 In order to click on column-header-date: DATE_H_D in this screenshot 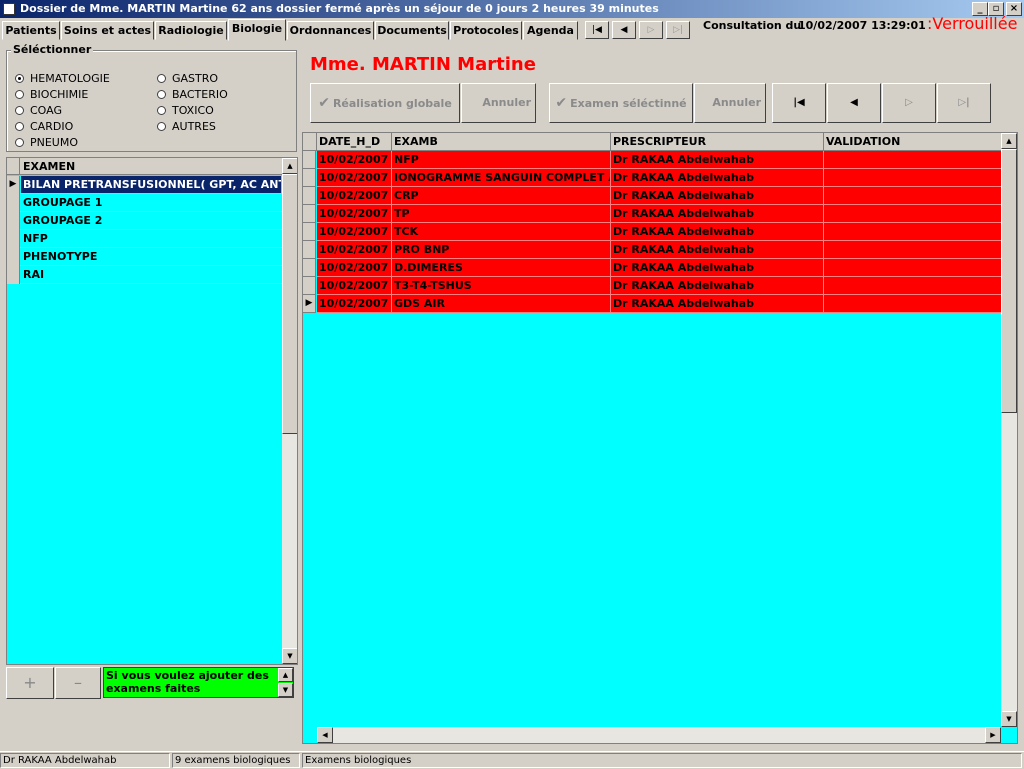, I will do `click(354, 142)`.